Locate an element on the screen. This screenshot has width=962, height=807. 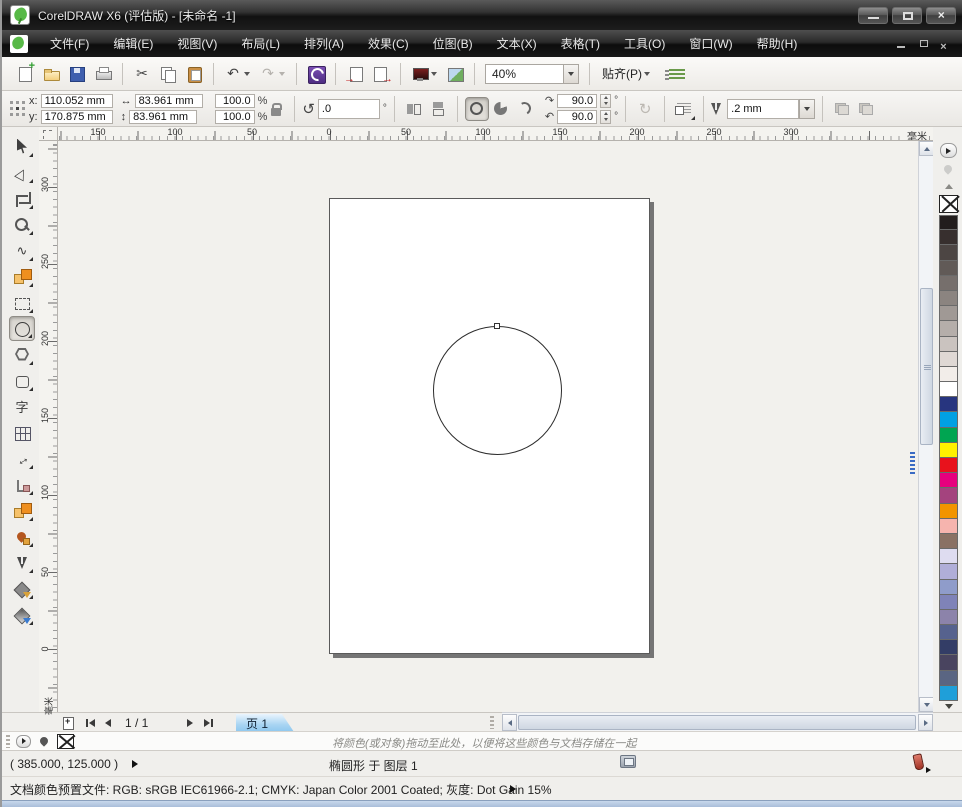
doc-restore-button is located at coordinates (924, 44).